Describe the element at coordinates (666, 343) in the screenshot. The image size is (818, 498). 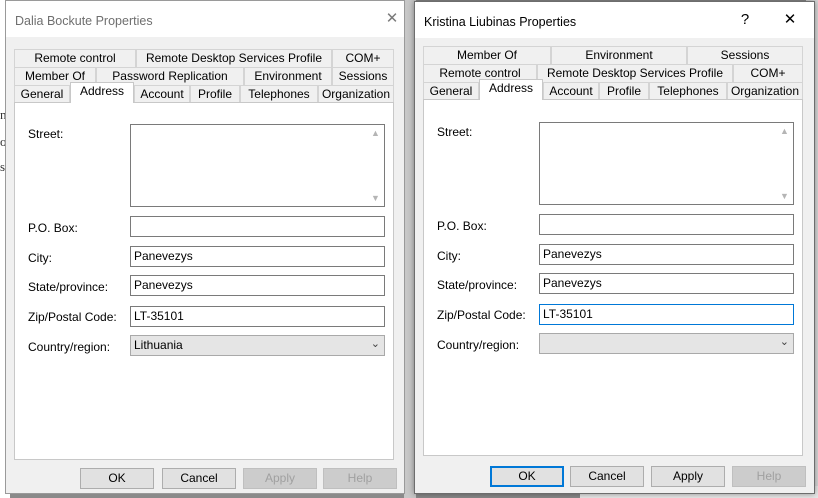
I see `country-dropdown: ⌄` at that location.